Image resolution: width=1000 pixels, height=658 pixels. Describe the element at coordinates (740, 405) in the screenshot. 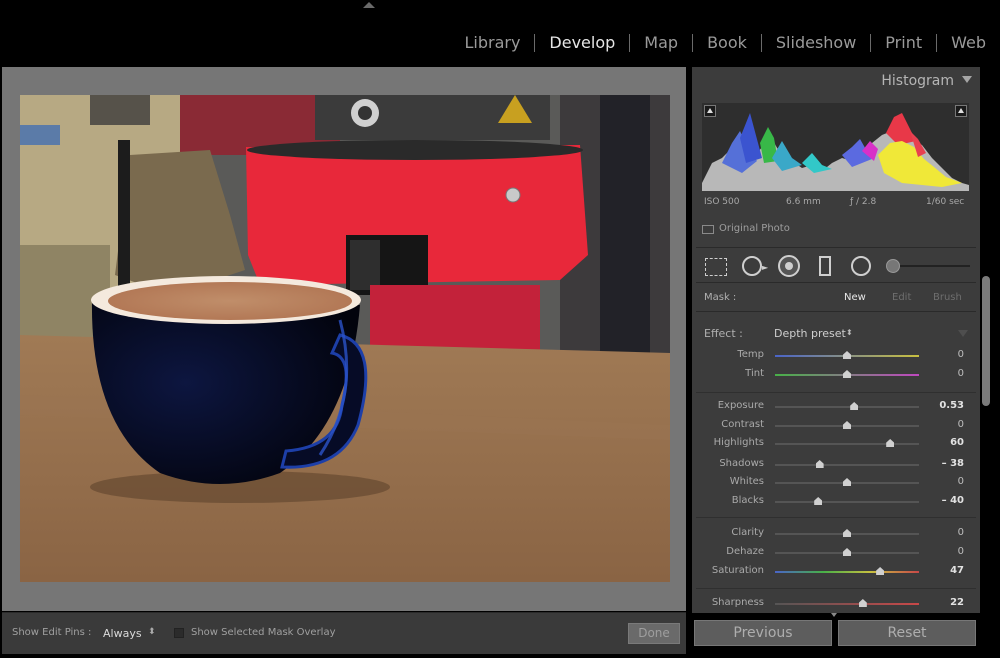

I see `slider-label: Exposure` at that location.